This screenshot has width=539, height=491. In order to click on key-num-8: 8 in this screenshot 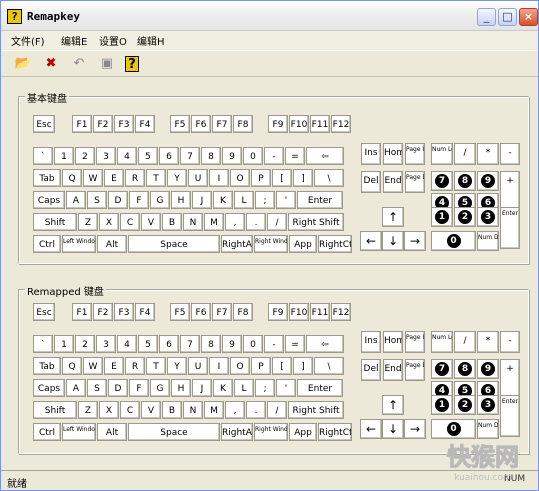, I will do `click(211, 344)`.